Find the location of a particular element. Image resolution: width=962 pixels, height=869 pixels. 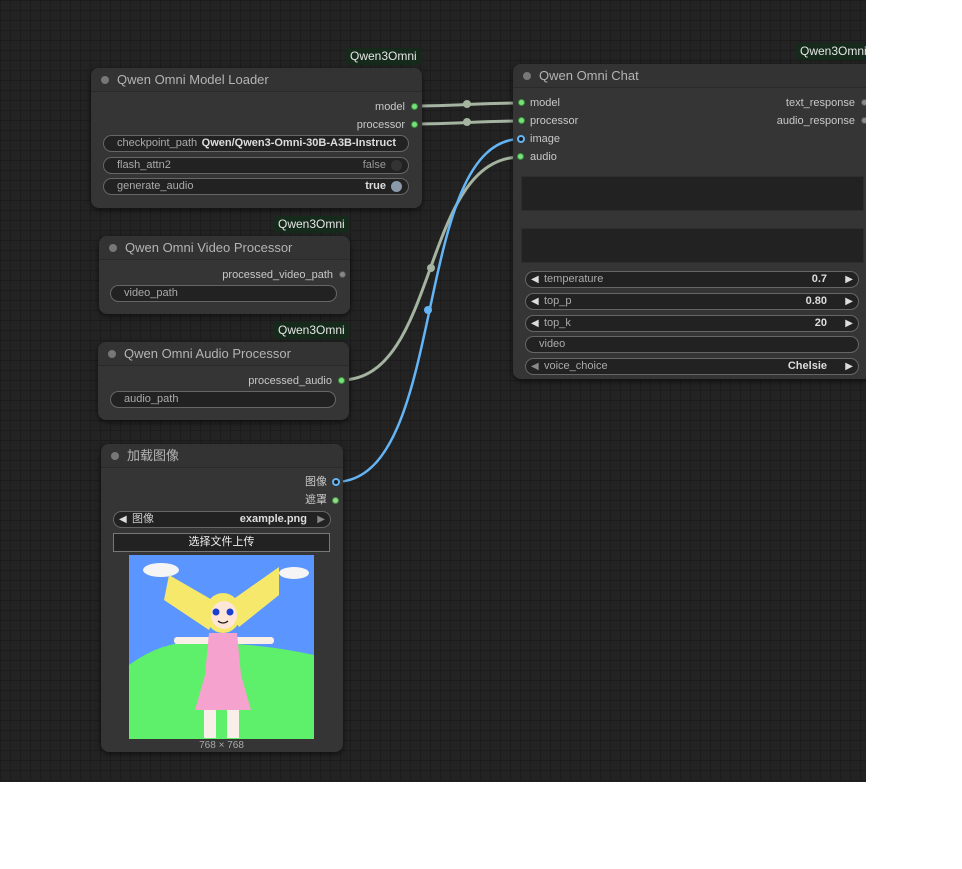

output-label-processed-audio: processed_audio is located at coordinates (290, 381).